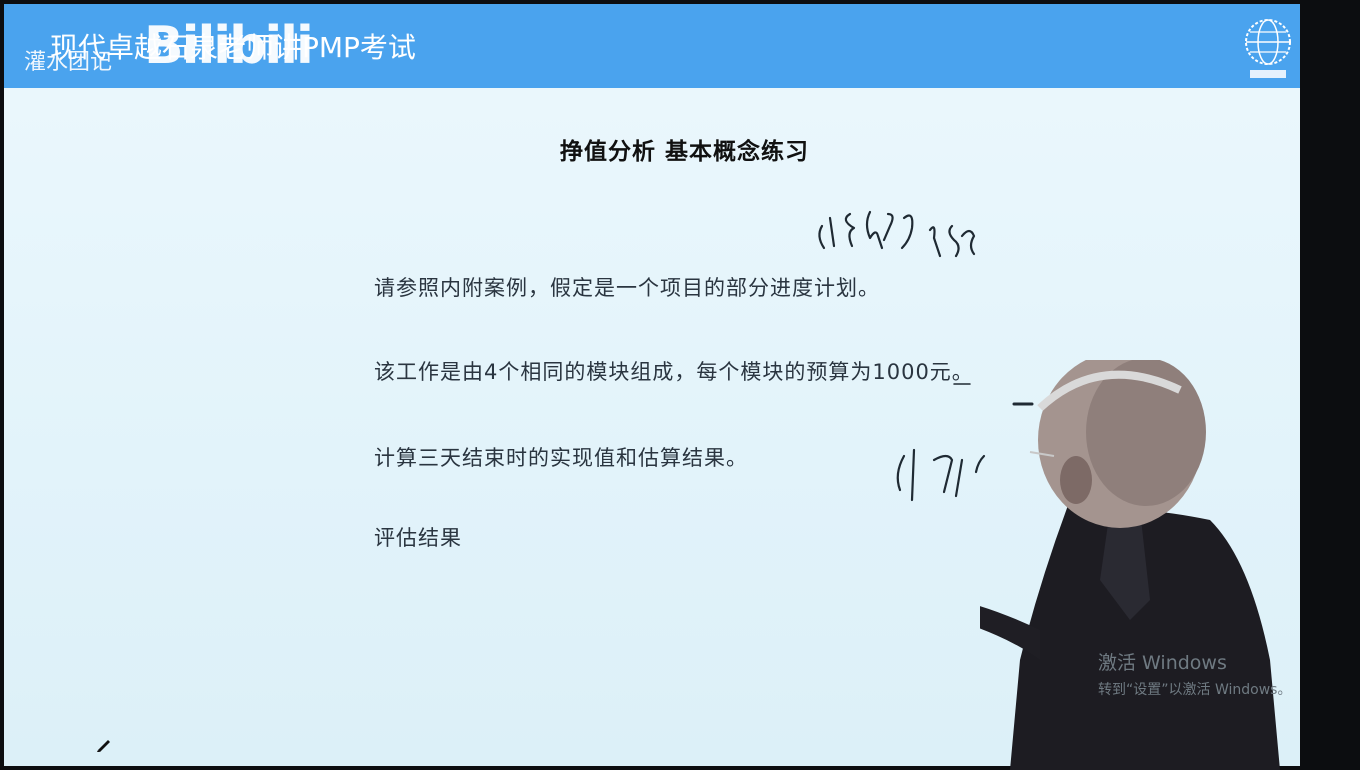 This screenshot has width=1360, height=770. Describe the element at coordinates (1195, 690) in the screenshot. I see `activation-hint: 转到“设置”以激活 Windows。` at that location.